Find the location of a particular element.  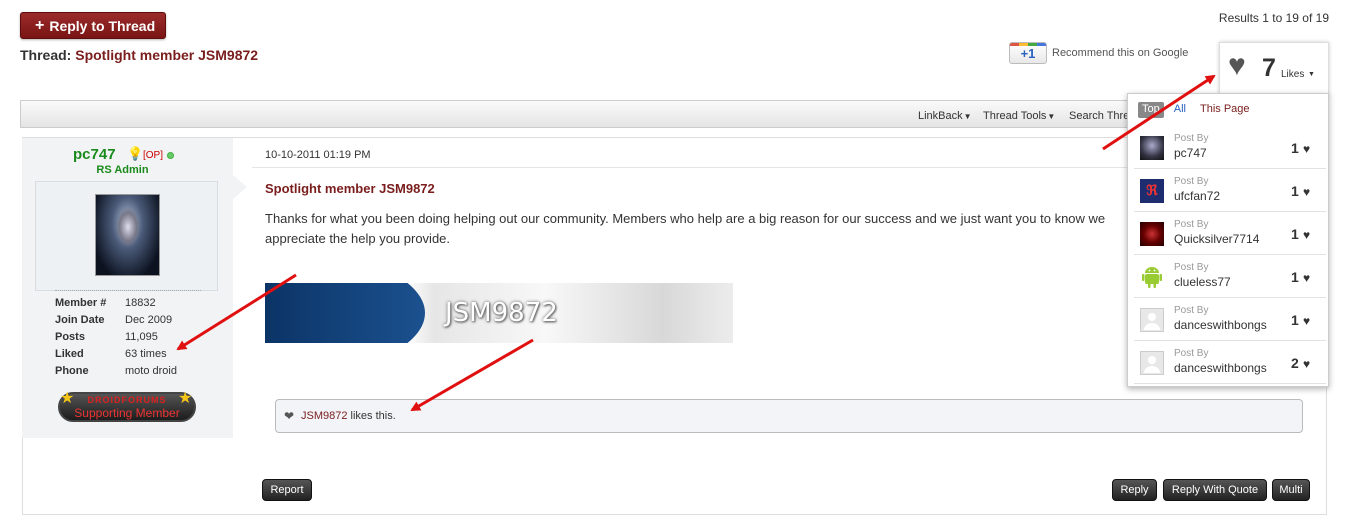

stat-row: Liked 63 times is located at coordinates (116, 356).